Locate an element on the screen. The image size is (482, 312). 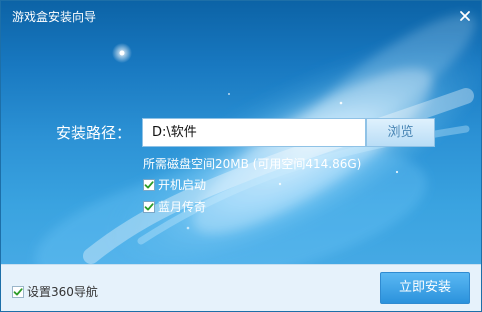
bluemoon-label: 蓝月传奇 is located at coordinates (182, 207).